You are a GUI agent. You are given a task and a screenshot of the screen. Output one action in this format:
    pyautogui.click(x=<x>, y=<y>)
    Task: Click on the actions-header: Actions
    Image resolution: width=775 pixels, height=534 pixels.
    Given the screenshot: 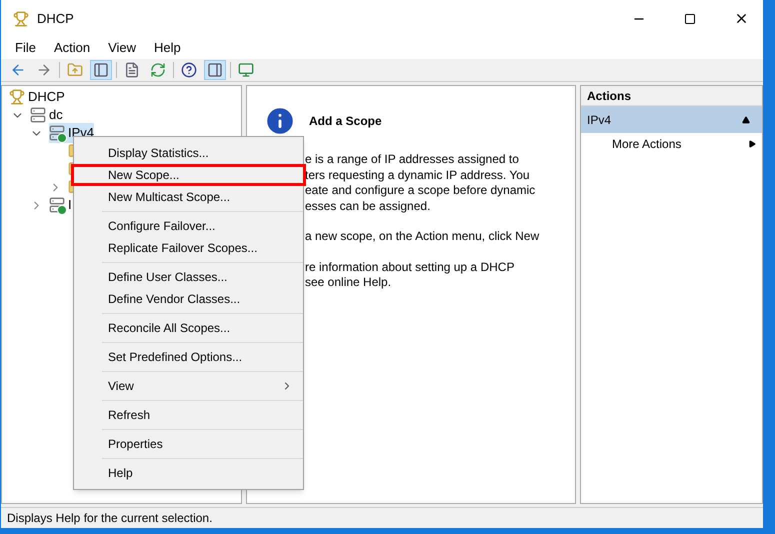 What is the action you would take?
    pyautogui.click(x=671, y=96)
    